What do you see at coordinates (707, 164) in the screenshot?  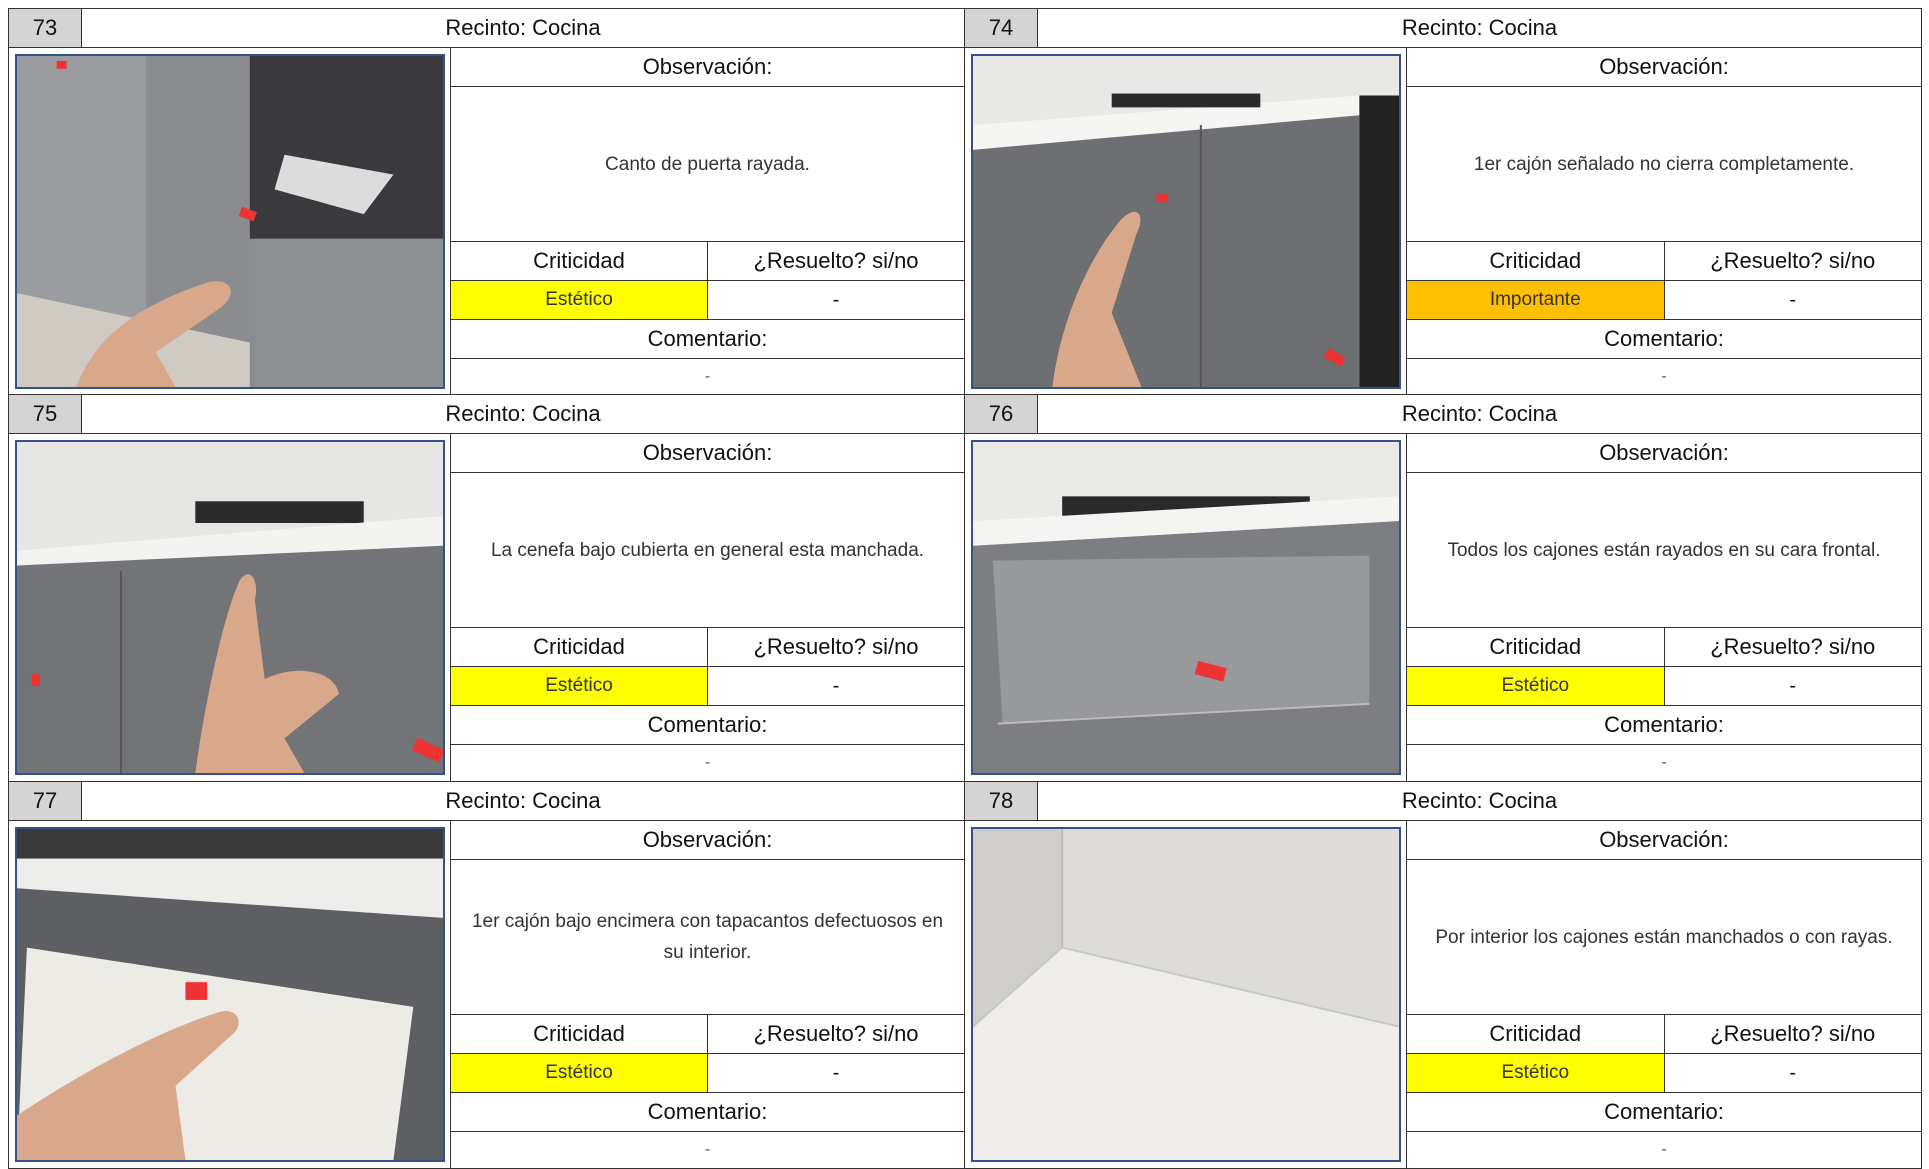 I see `observacion-text: Canto de puerta rayada.` at bounding box center [707, 164].